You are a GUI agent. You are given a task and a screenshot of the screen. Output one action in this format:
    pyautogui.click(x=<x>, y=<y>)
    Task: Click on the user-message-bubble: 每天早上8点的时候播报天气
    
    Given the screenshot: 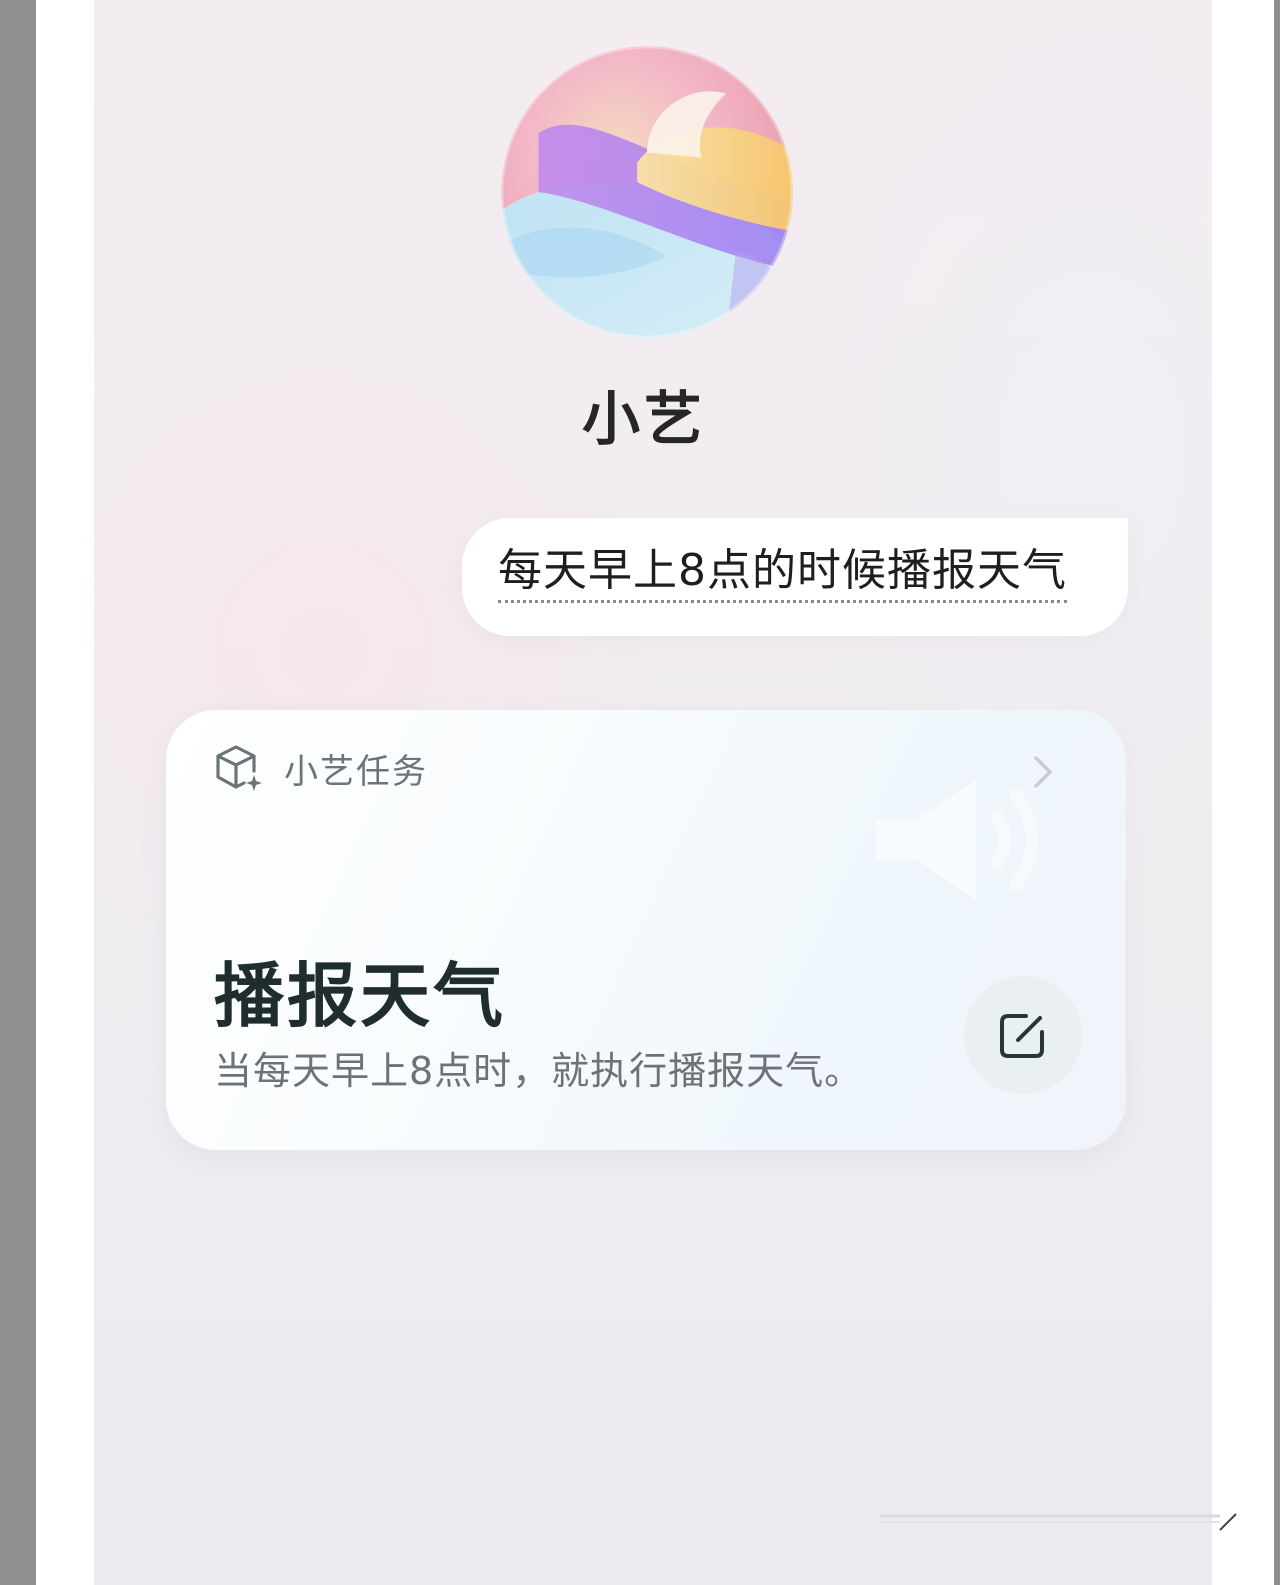 What is the action you would take?
    pyautogui.click(x=795, y=577)
    